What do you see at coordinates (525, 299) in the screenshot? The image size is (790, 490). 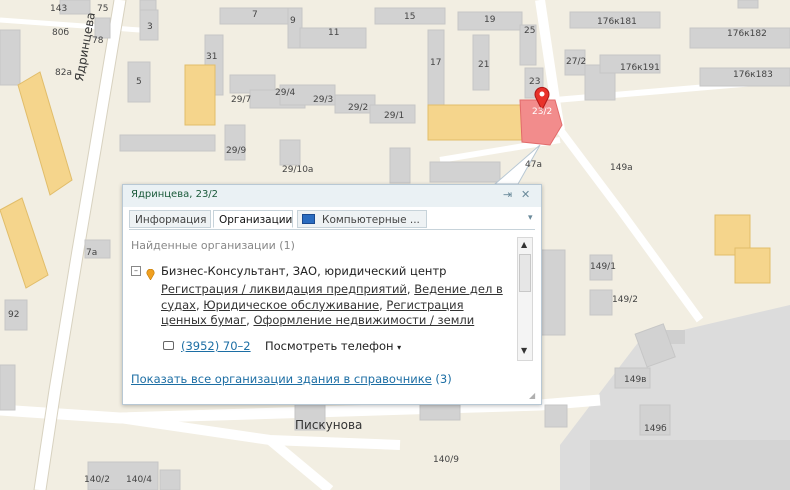 I see `vertical-scrollbar: ▲ ▼` at bounding box center [525, 299].